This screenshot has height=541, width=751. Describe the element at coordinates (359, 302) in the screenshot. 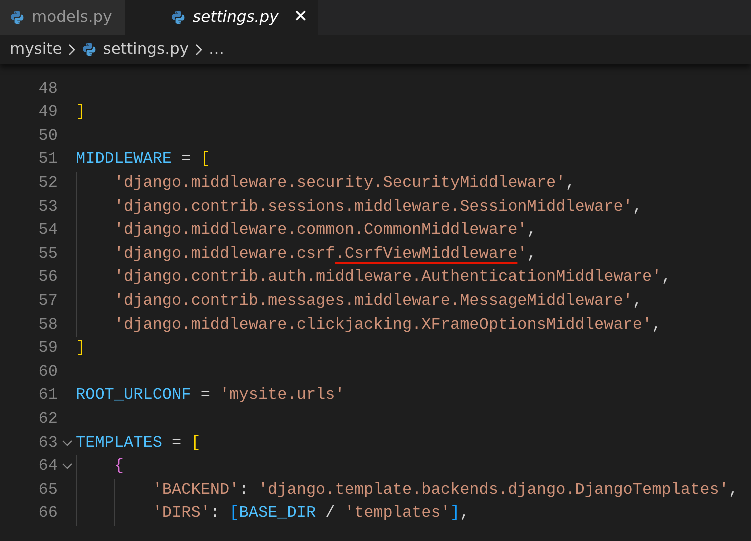

I see `code-line: 'django.contrib.messages.middleware.MessageMiddleware',` at that location.